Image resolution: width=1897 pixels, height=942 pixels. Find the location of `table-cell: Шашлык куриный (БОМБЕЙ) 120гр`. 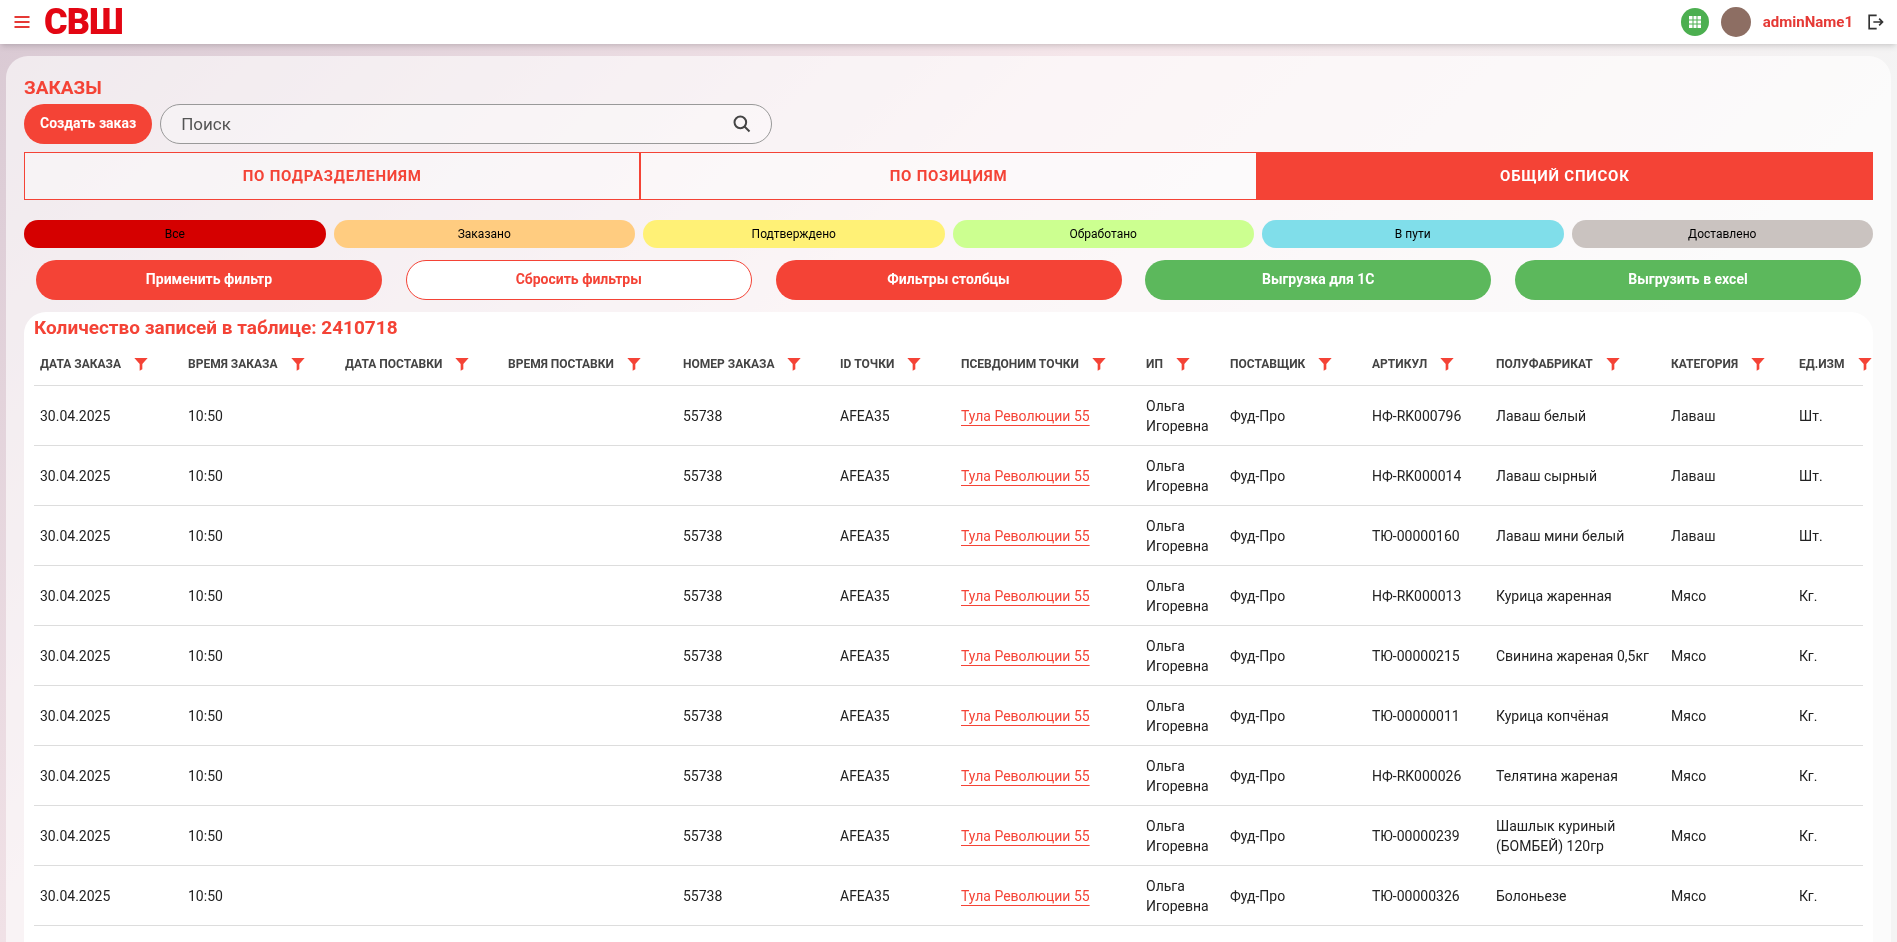

table-cell: Шашлык куриный (БОМБЕЙ) 120гр is located at coordinates (1556, 835).